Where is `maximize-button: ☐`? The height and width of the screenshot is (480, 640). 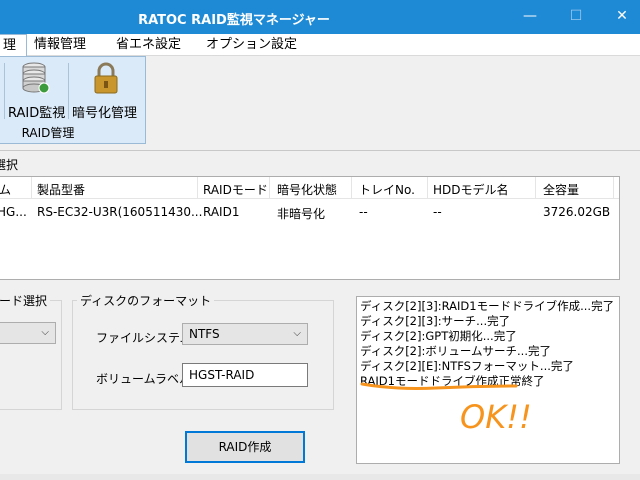 maximize-button: ☐ is located at coordinates (576, 17).